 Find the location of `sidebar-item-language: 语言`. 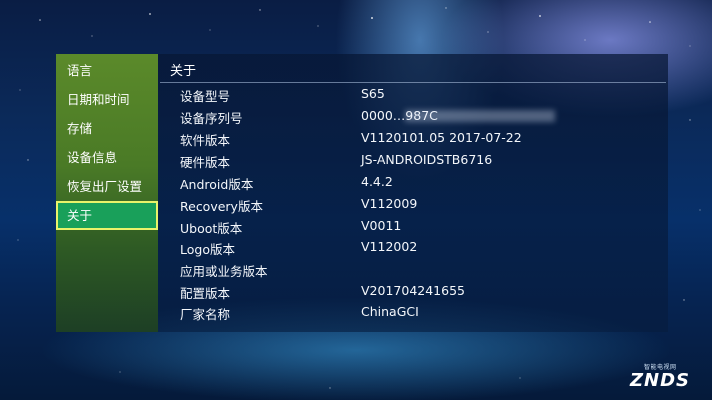

sidebar-item-language: 语言 is located at coordinates (107, 70).